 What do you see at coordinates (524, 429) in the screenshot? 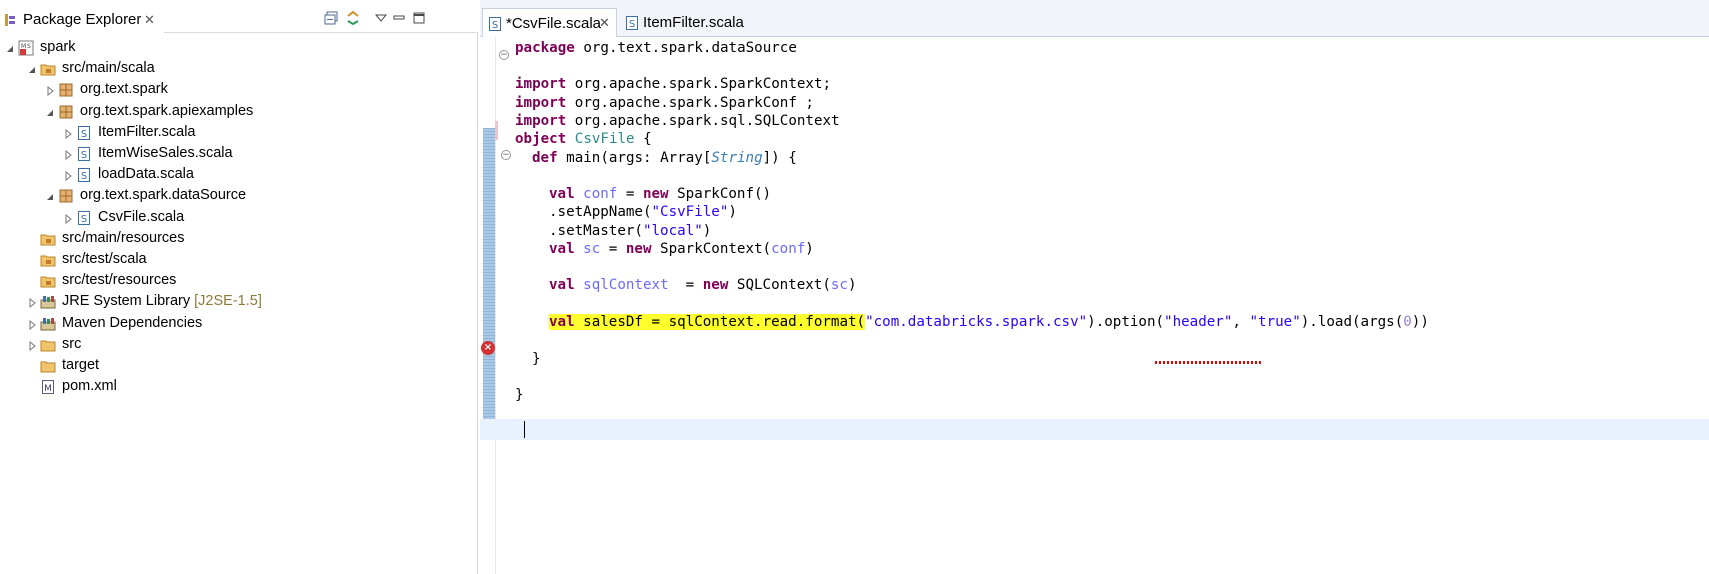
I see `text-caret` at bounding box center [524, 429].